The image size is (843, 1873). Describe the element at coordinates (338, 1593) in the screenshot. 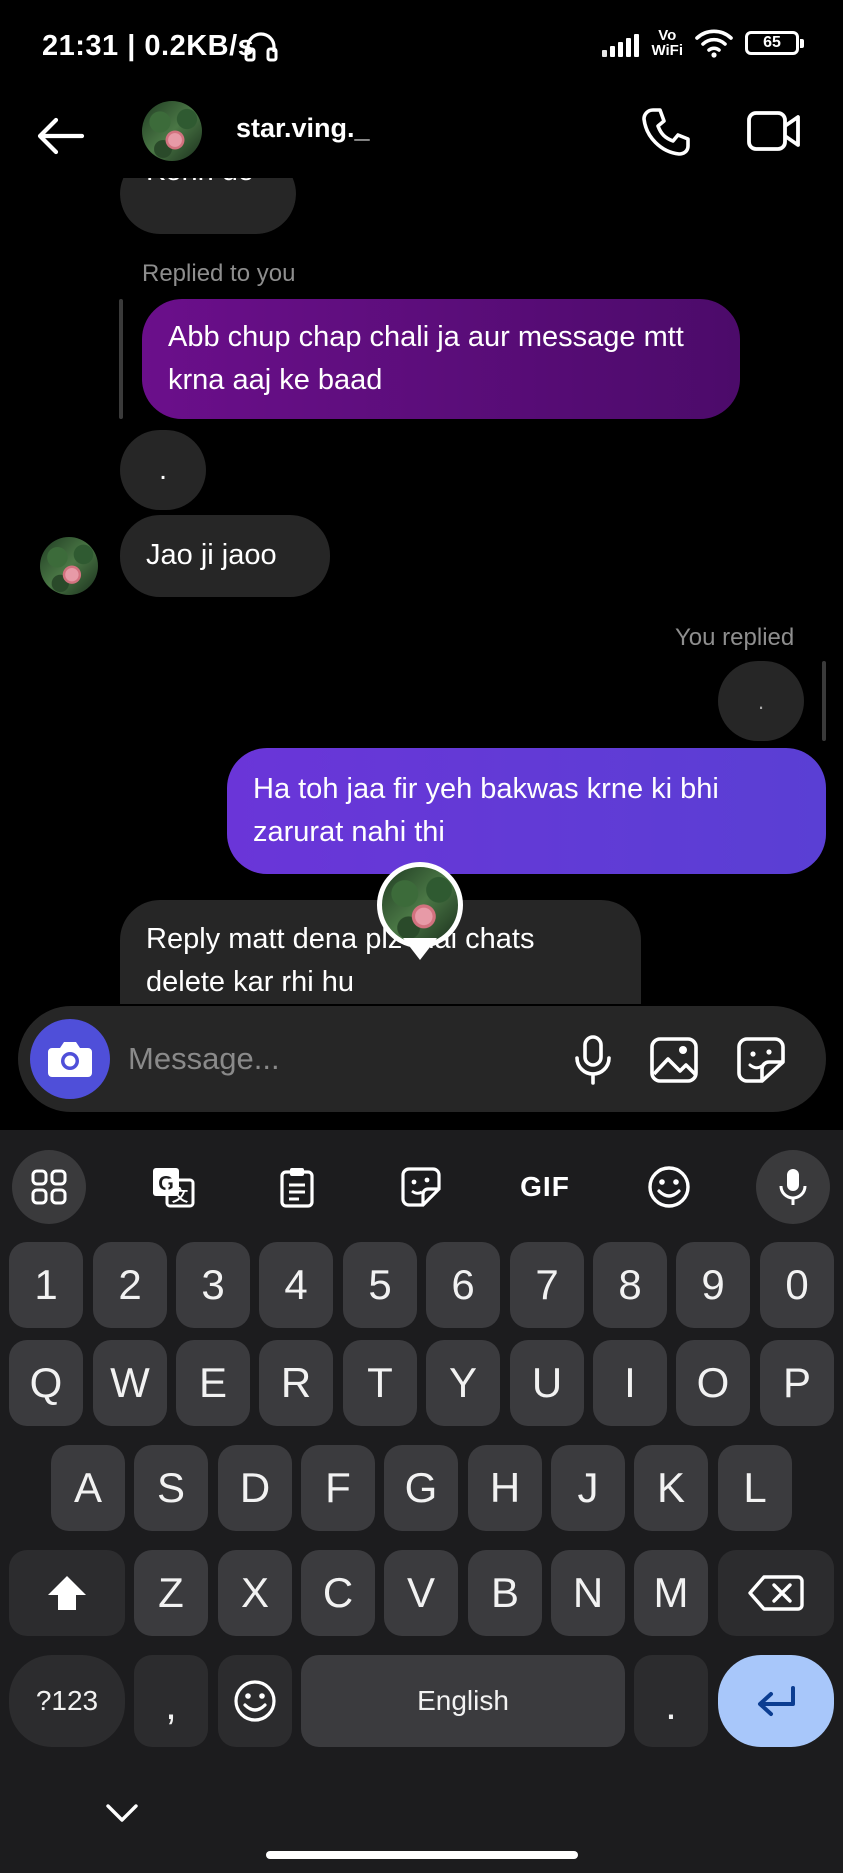

I see `key-c: C` at that location.